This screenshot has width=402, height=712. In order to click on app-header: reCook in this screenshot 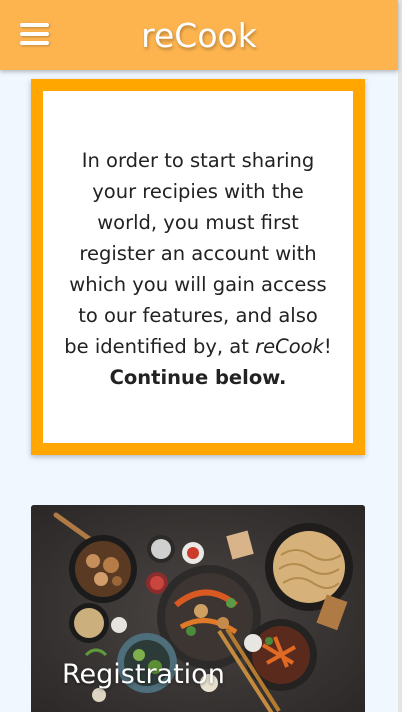, I will do `click(199, 35)`.